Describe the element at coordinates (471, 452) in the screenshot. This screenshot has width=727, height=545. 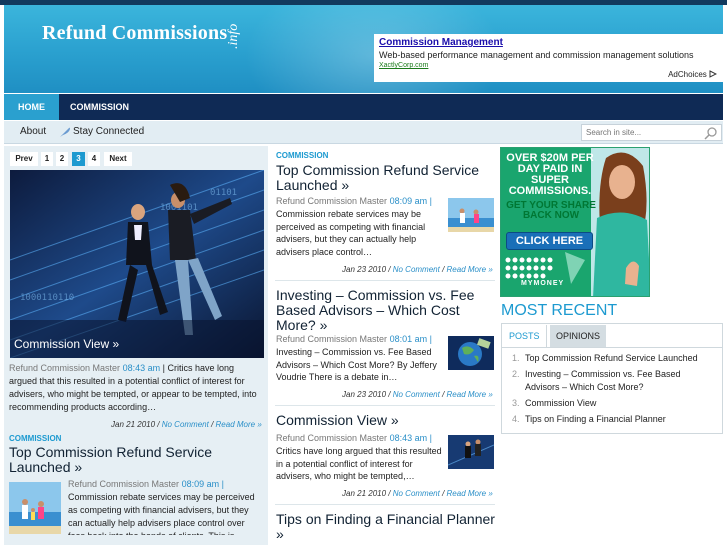
I see `business-runners-thumbnail` at that location.